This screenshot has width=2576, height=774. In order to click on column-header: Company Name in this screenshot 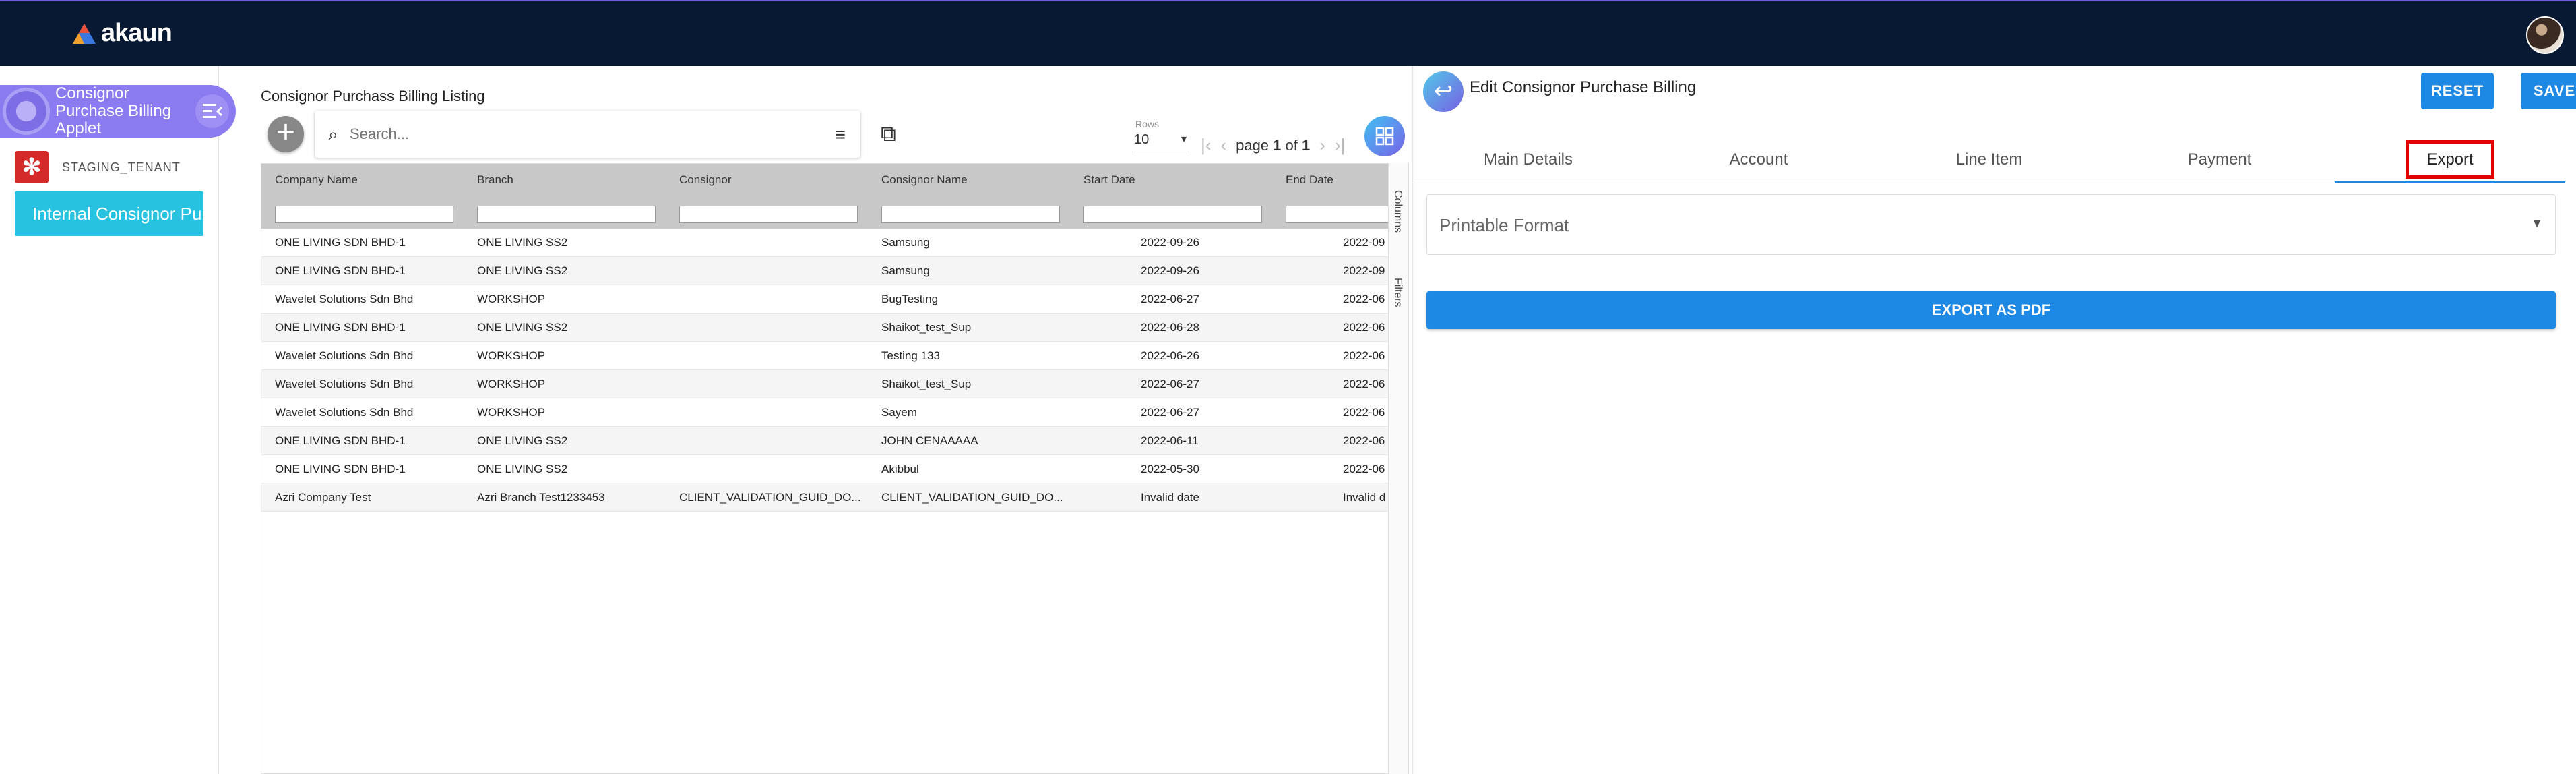, I will do `click(316, 180)`.